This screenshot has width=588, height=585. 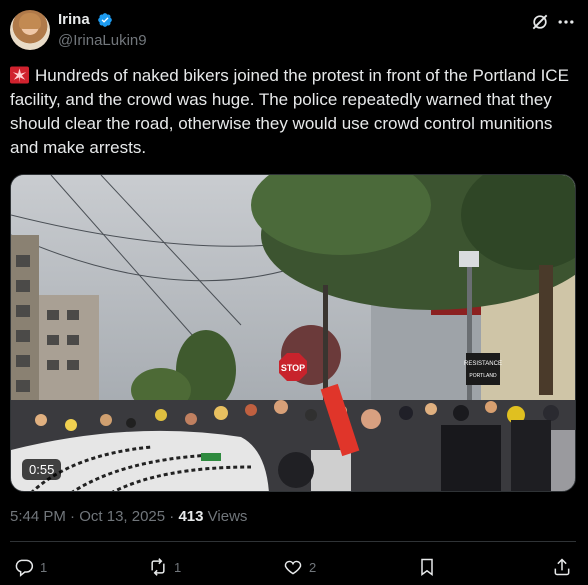 I want to click on divider, so click(x=293, y=541).